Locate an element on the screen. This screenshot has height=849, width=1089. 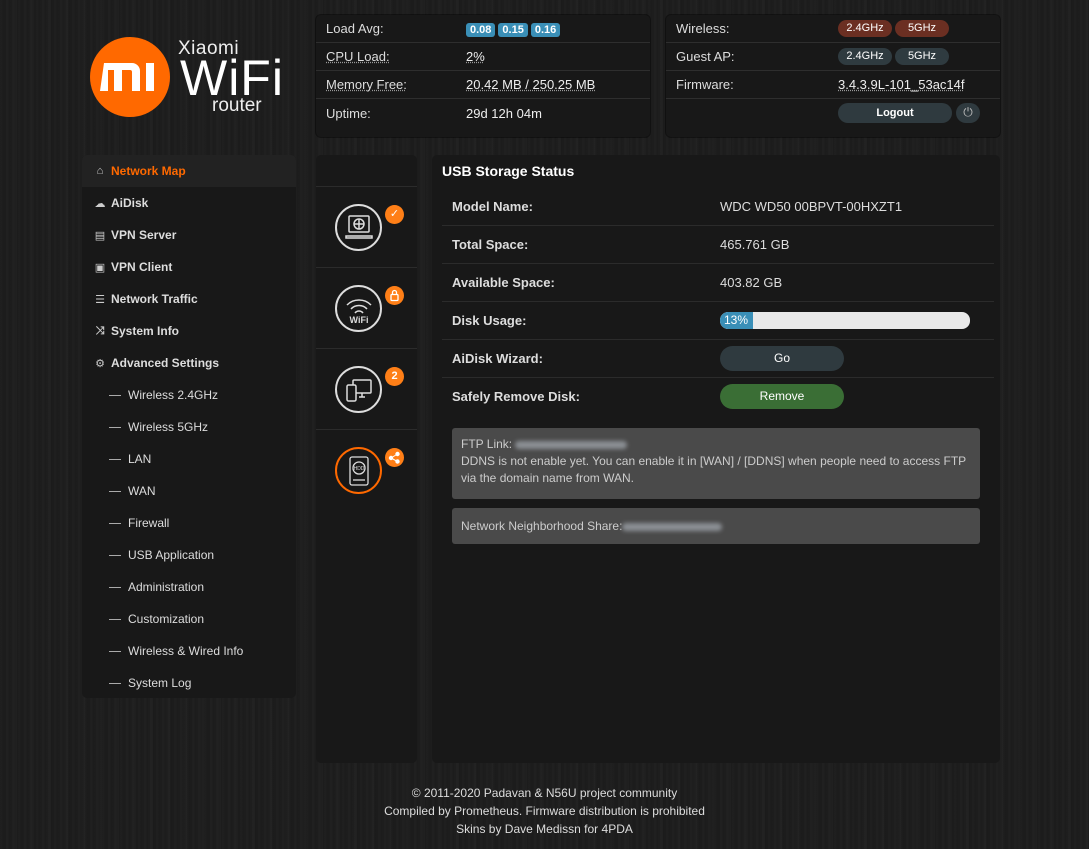
panel-title: USB Storage Status is located at coordinates (508, 171).